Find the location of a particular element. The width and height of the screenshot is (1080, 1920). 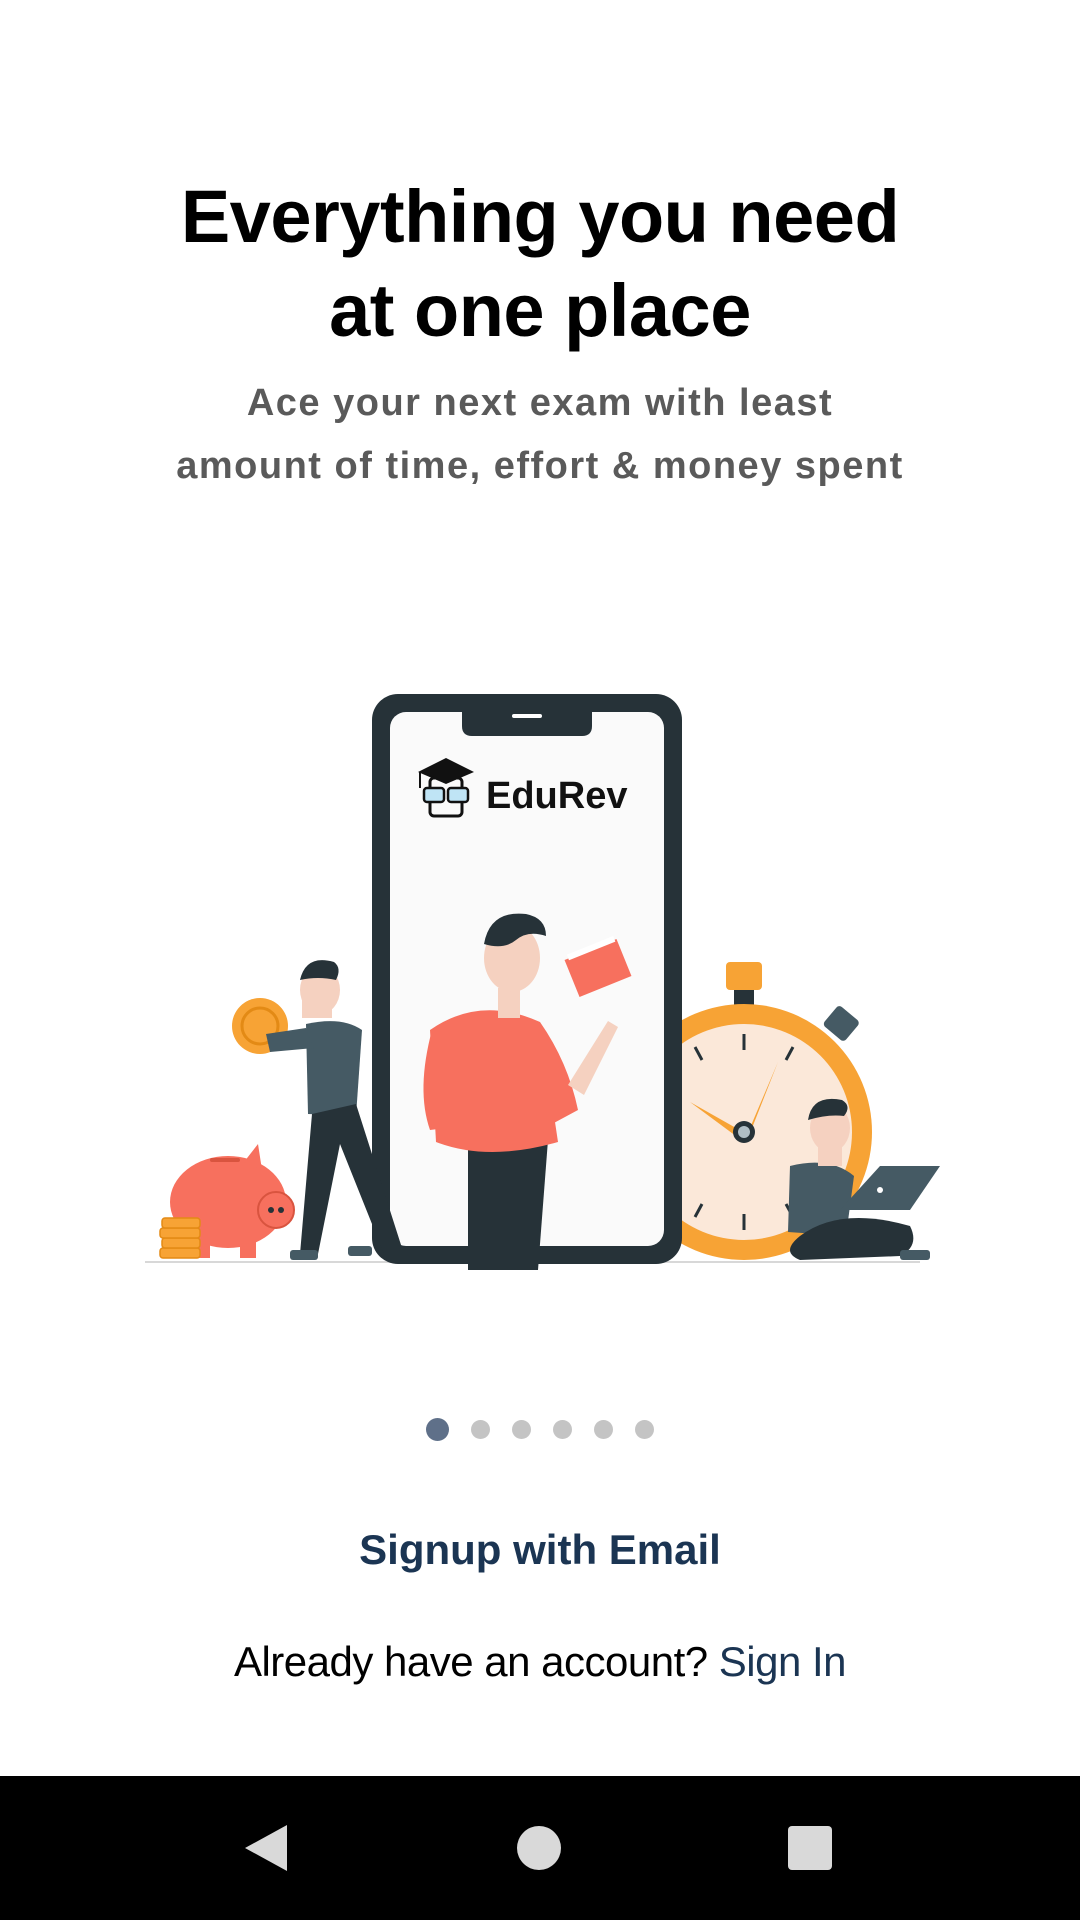

signin-row: Already have an account? Sign In is located at coordinates (540, 1662).